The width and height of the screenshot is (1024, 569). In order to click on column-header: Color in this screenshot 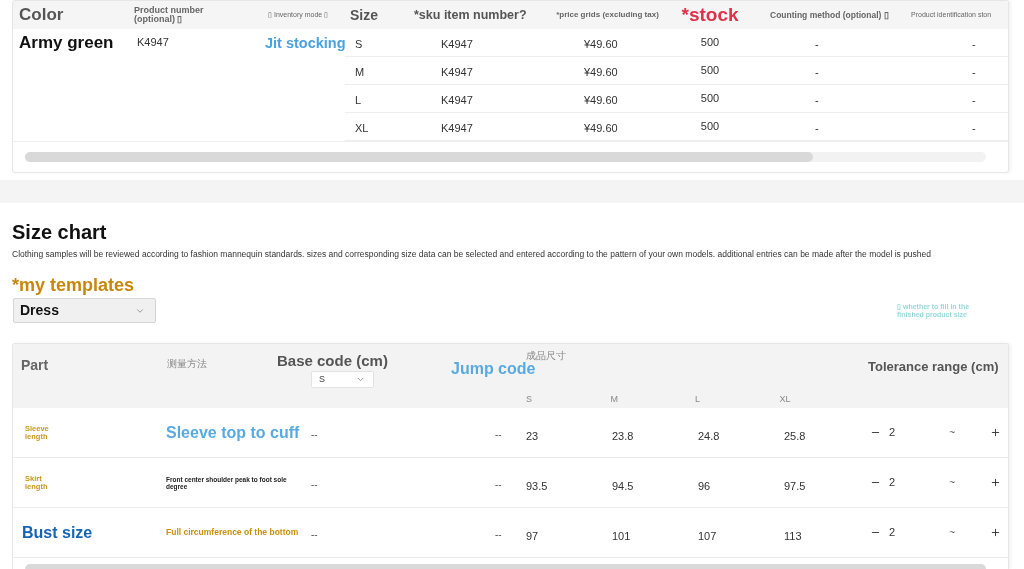, I will do `click(41, 15)`.